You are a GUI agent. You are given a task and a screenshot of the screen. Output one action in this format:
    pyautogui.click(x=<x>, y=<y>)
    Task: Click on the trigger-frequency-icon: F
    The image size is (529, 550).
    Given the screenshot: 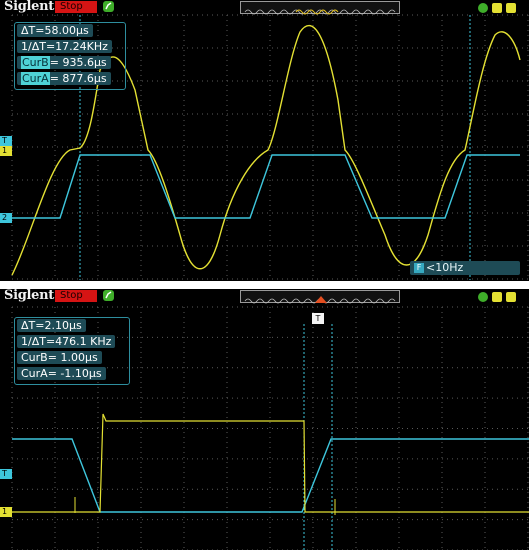 What is the action you would take?
    pyautogui.click(x=419, y=268)
    